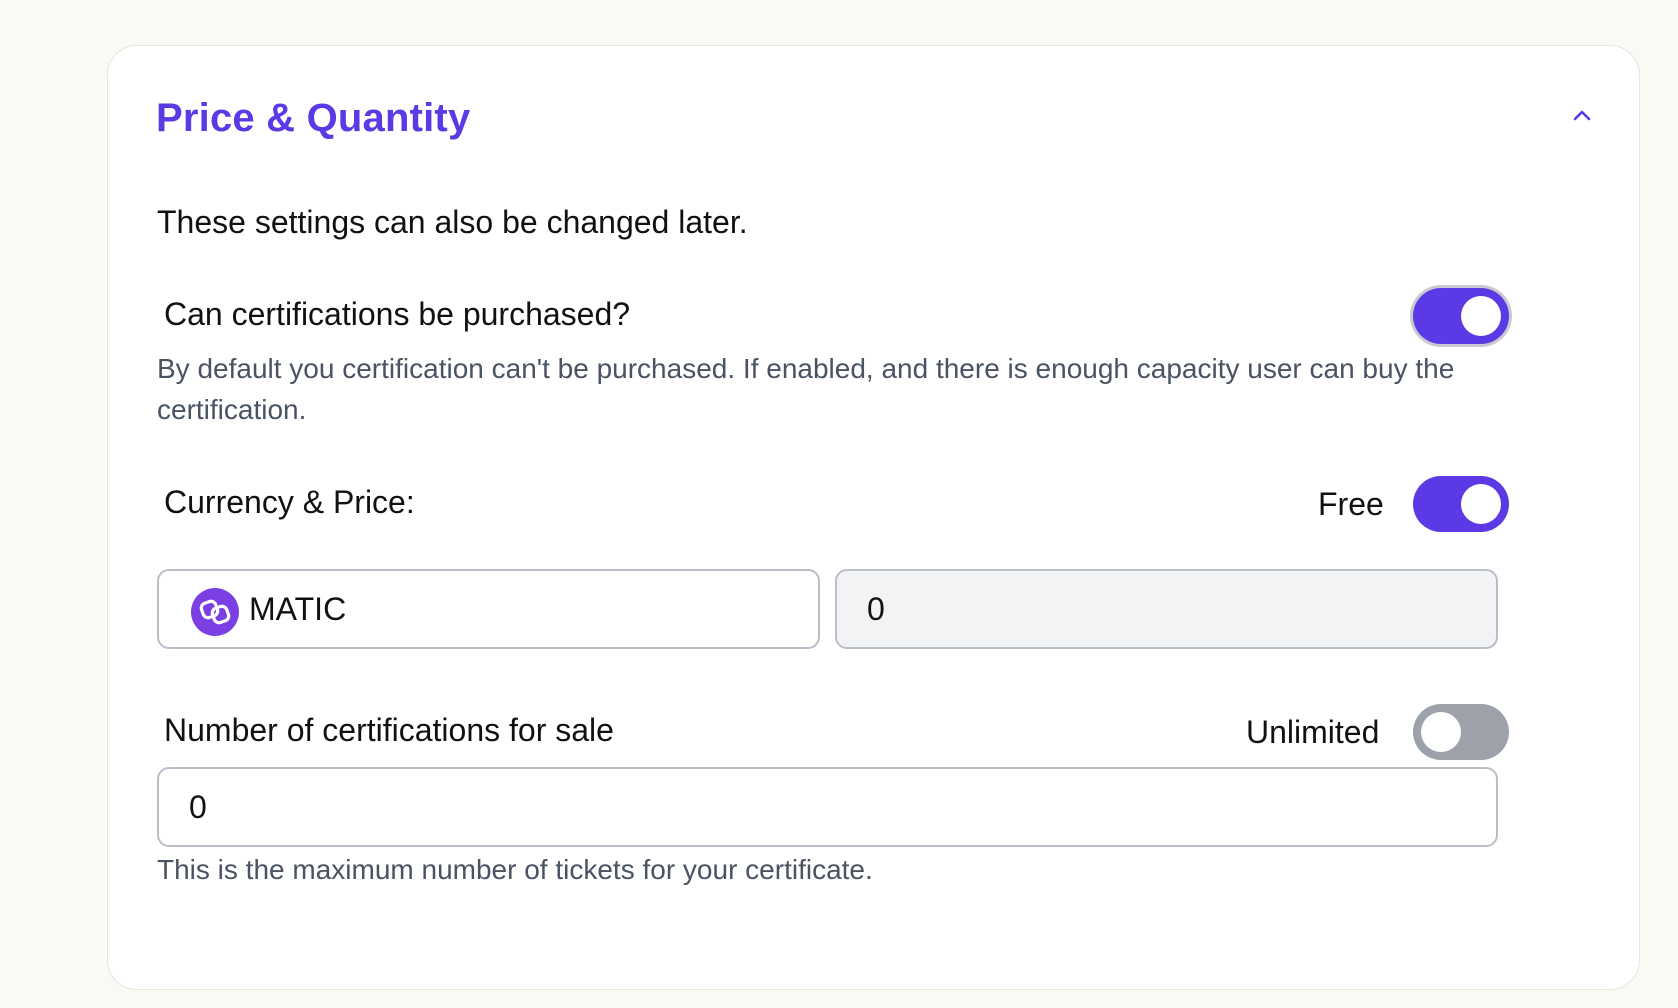  What do you see at coordinates (215, 612) in the screenshot?
I see `matic-coin-icon` at bounding box center [215, 612].